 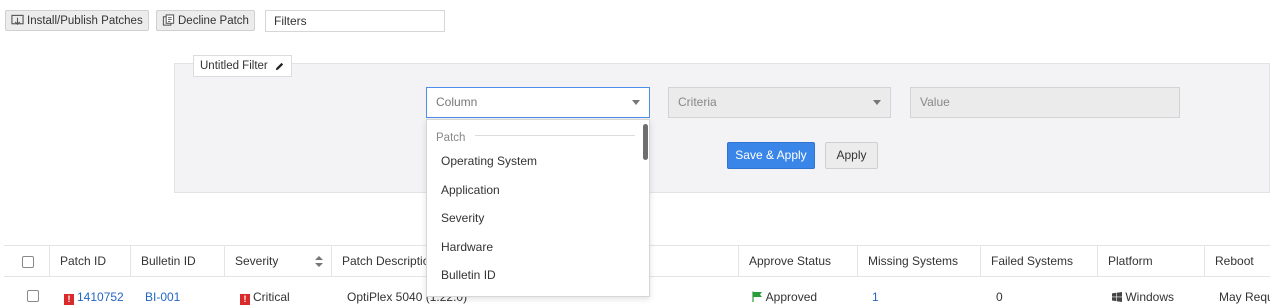 What do you see at coordinates (919, 261) in the screenshot?
I see `header-missing-systems: Missing Systems` at bounding box center [919, 261].